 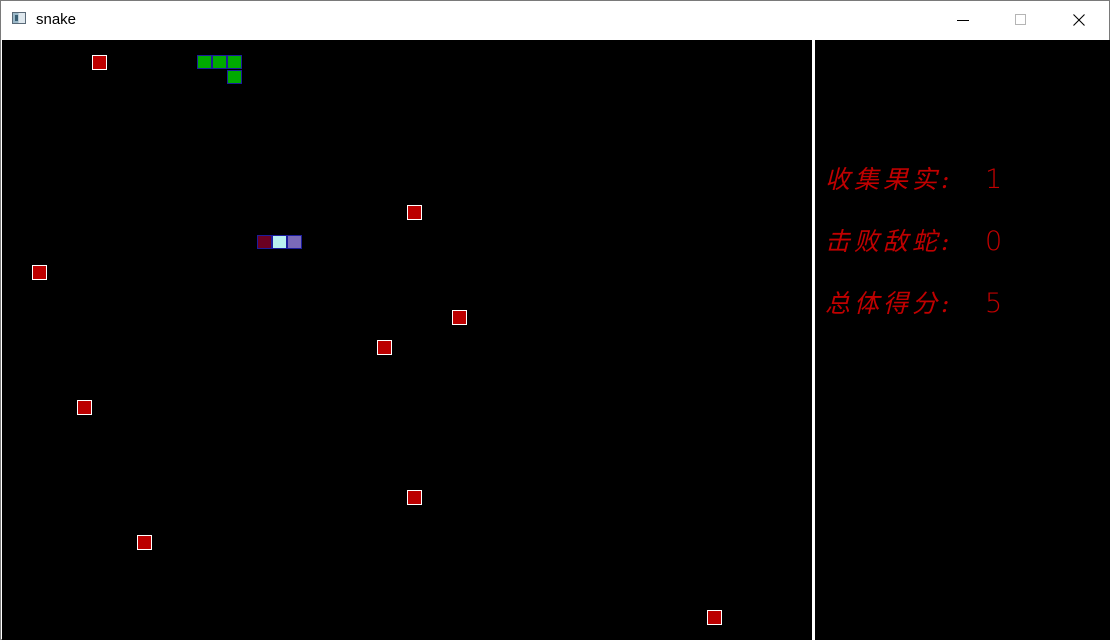 What do you see at coordinates (889, 241) in the screenshot?
I see `defeated-enemies-label: 击败敌蛇:` at bounding box center [889, 241].